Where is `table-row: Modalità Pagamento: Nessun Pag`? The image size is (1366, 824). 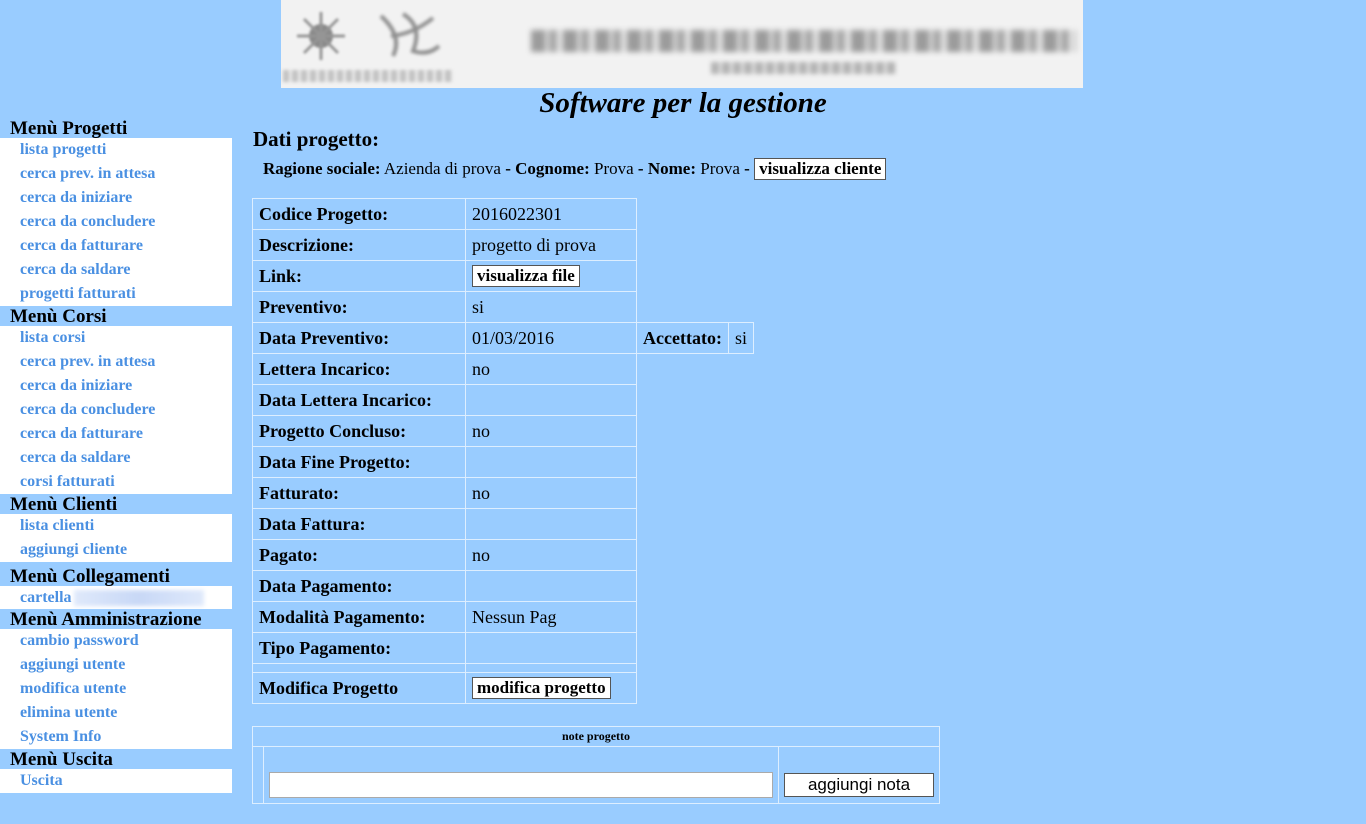
table-row: Modalità Pagamento: Nessun Pag is located at coordinates (503, 617).